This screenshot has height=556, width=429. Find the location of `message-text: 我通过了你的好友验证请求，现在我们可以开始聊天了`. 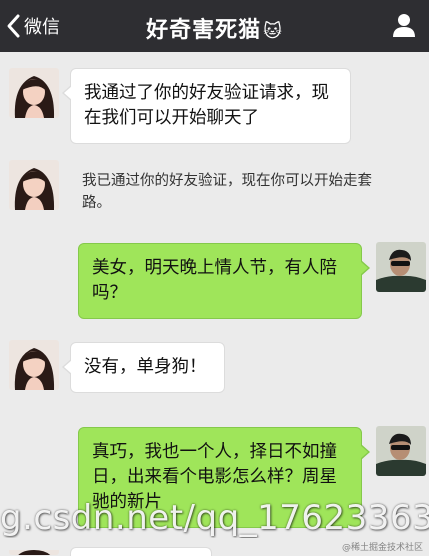

message-text: 我通过了你的好友验证请求，现在我们可以开始聊天了 is located at coordinates (206, 105).